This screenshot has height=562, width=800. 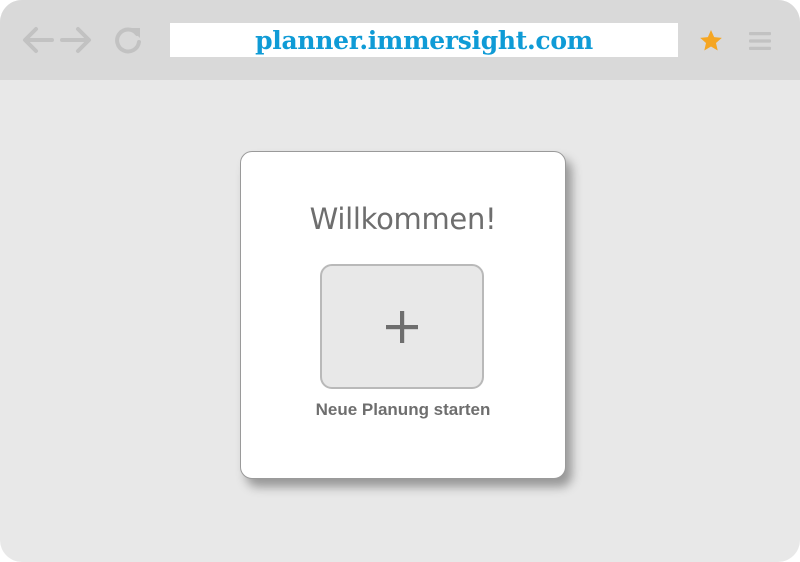 I want to click on welcome-title: Willkommen!, so click(x=403, y=219).